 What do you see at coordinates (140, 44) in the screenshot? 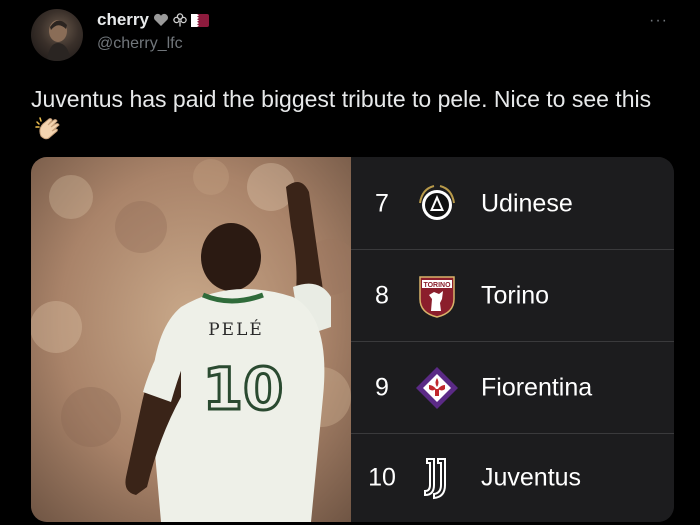
I see `handle: @cherry_lfc` at bounding box center [140, 44].